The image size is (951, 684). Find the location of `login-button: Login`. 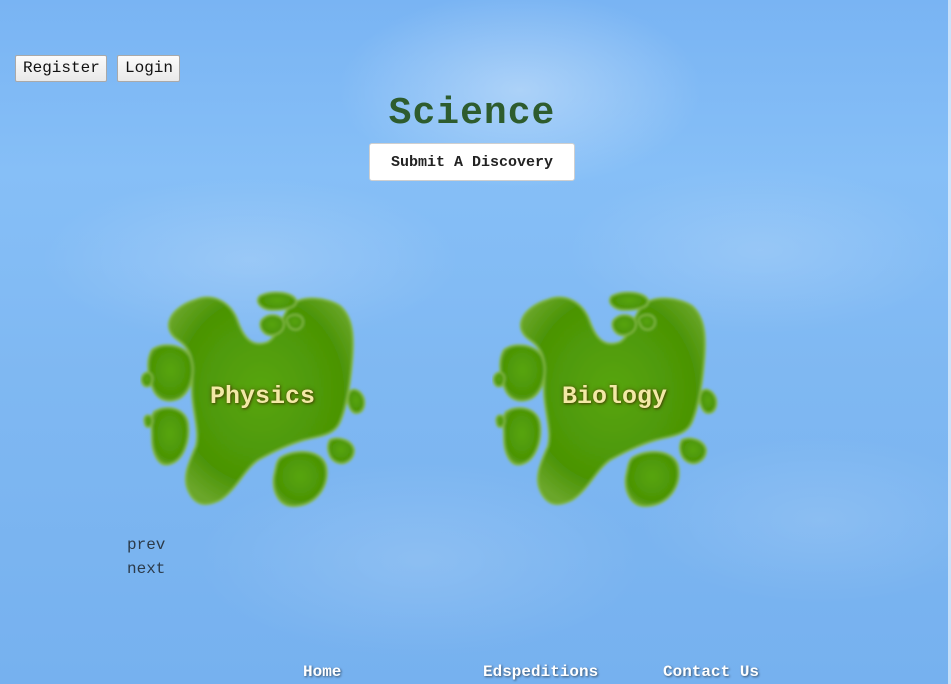

login-button: Login is located at coordinates (148, 68).